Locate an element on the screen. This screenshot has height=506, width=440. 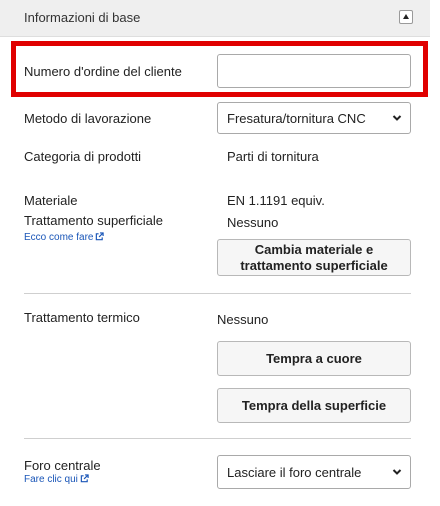
center-hole-help-link: Fare clic qui is located at coordinates (56, 479).